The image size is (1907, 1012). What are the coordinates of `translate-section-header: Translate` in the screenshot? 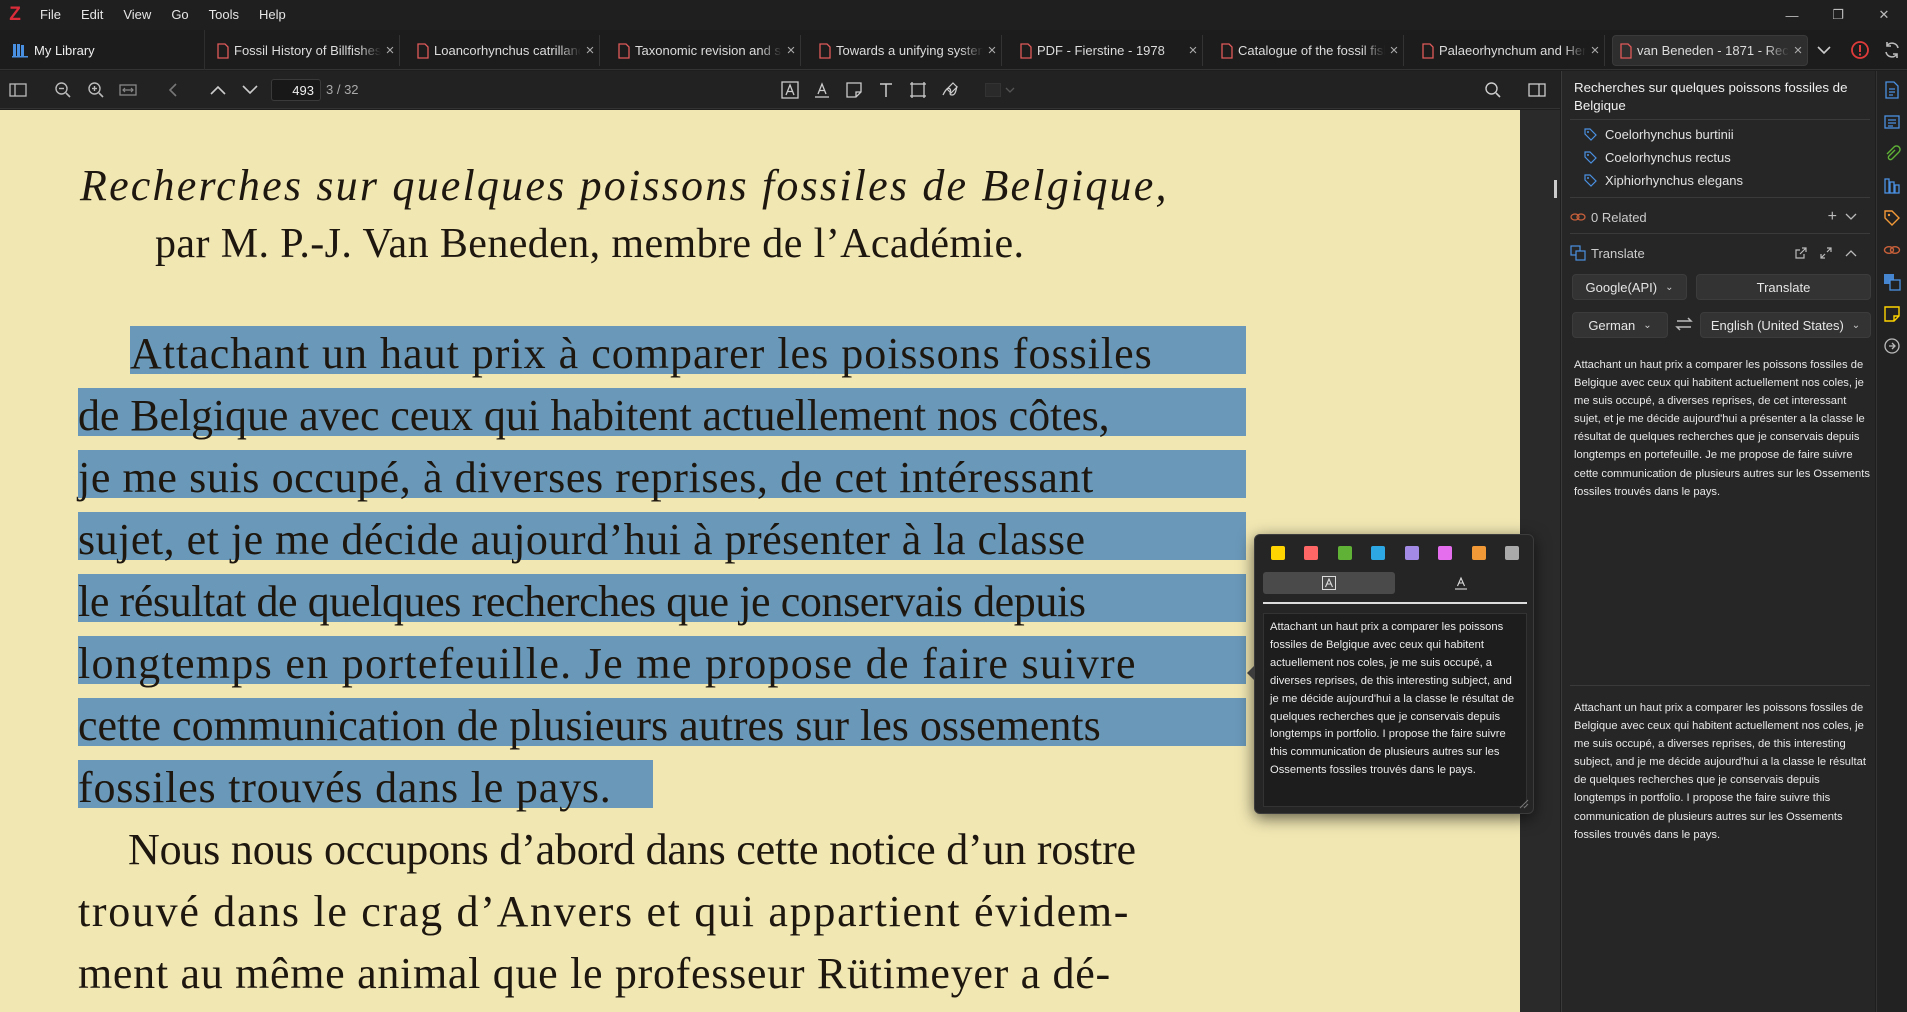 It's located at (1720, 253).